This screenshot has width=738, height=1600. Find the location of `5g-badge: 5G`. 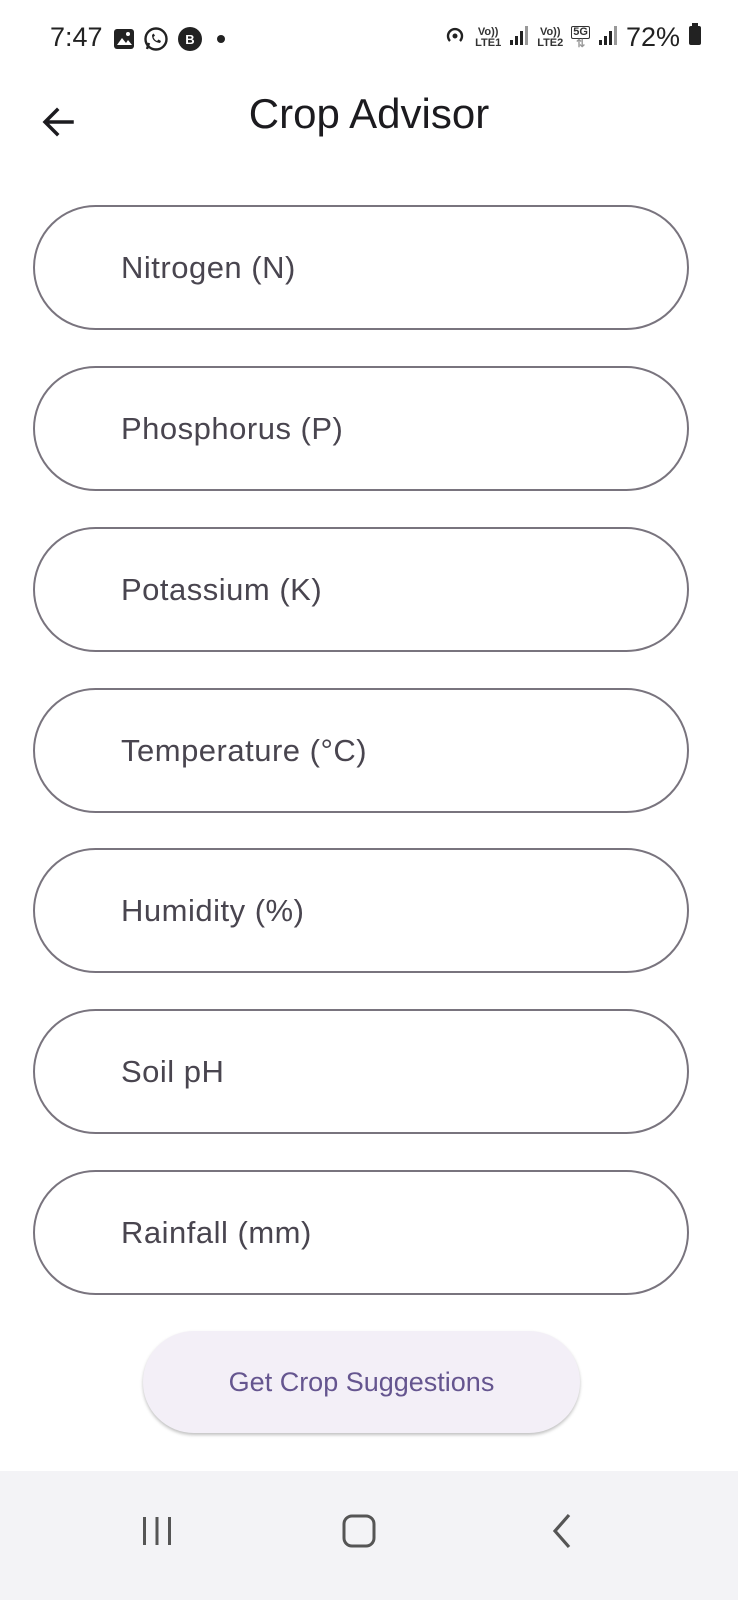

5g-badge: 5G is located at coordinates (580, 32).